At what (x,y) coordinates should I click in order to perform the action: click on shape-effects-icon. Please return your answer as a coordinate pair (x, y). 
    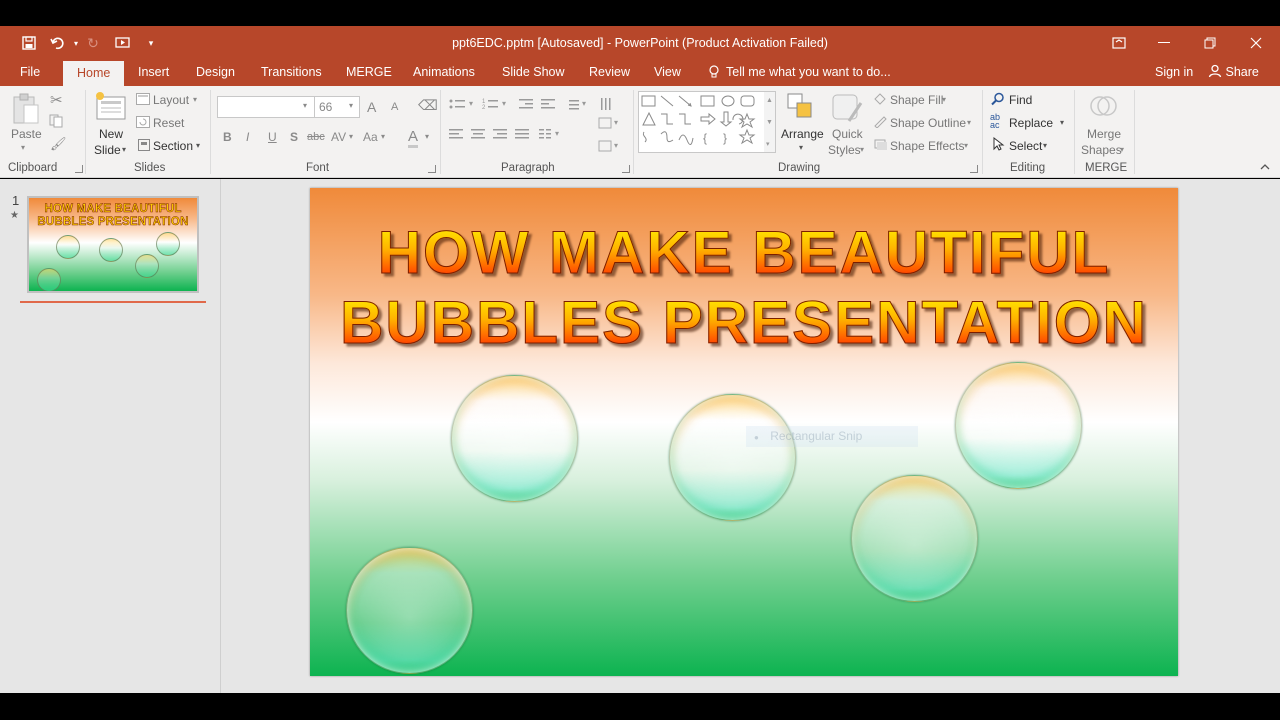
    Looking at the image, I should click on (880, 146).